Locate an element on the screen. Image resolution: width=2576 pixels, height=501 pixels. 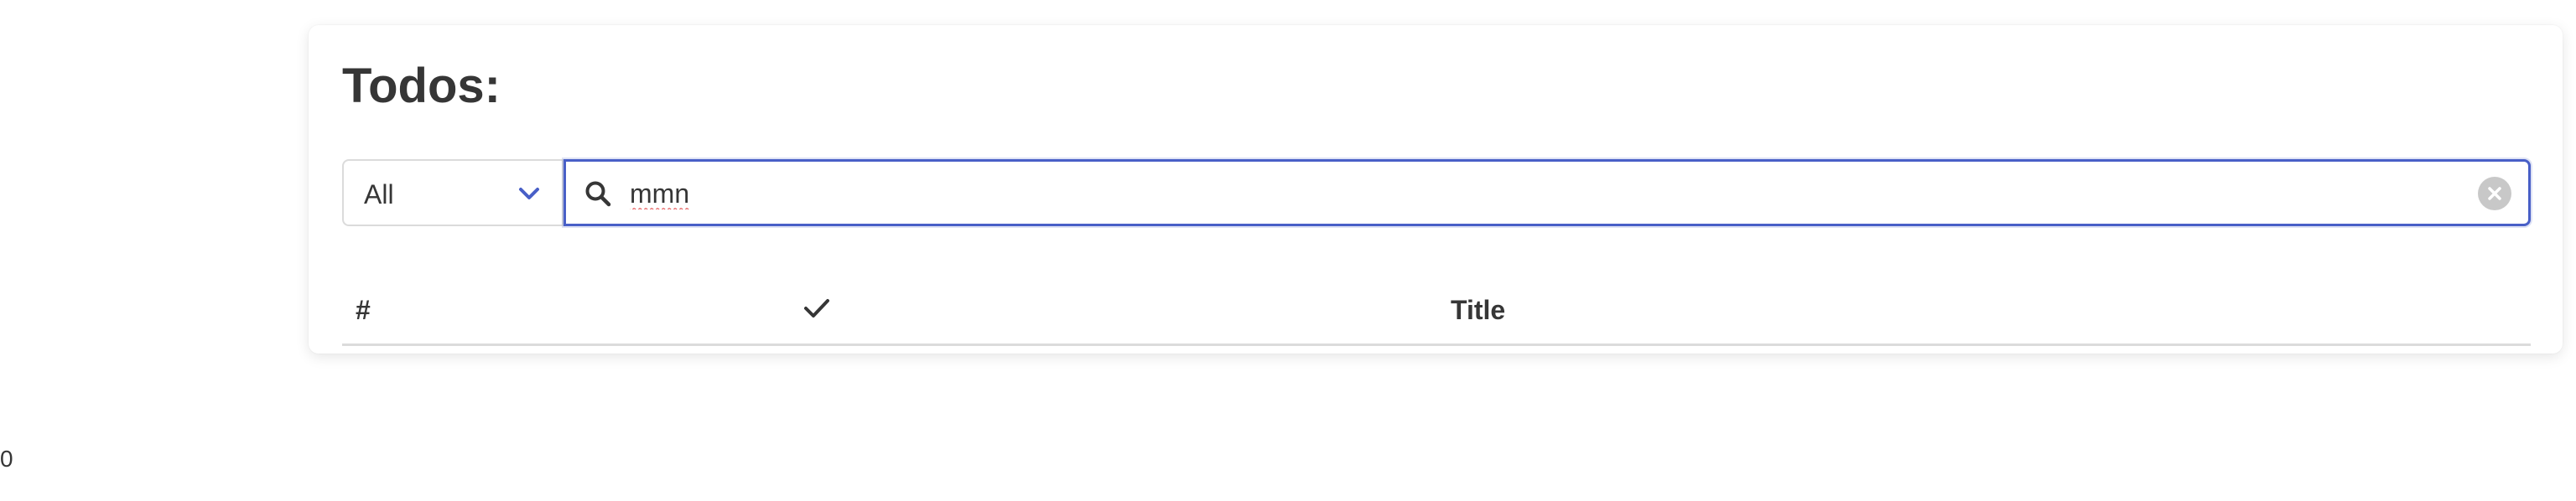
search-input is located at coordinates (1544, 193).